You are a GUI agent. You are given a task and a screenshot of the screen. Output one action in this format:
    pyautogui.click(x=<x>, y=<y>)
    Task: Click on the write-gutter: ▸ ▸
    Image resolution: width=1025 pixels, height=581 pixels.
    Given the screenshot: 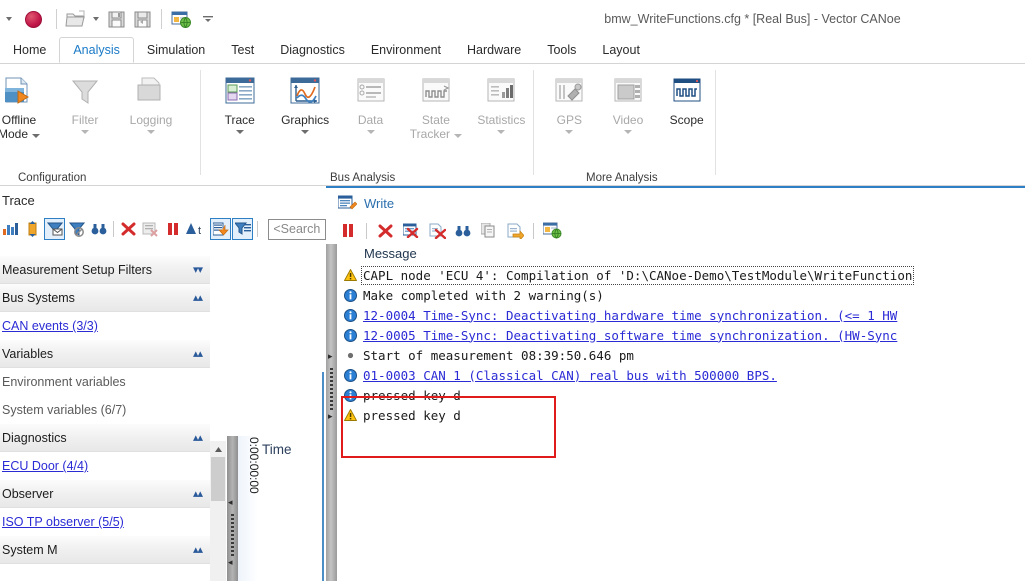 What is the action you would take?
    pyautogui.click(x=331, y=412)
    